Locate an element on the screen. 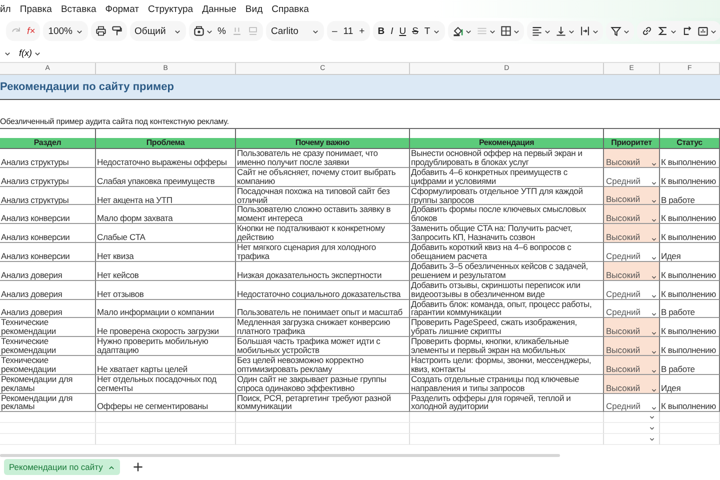 This screenshot has height=480, width=720. borders-icon is located at coordinates (506, 31).